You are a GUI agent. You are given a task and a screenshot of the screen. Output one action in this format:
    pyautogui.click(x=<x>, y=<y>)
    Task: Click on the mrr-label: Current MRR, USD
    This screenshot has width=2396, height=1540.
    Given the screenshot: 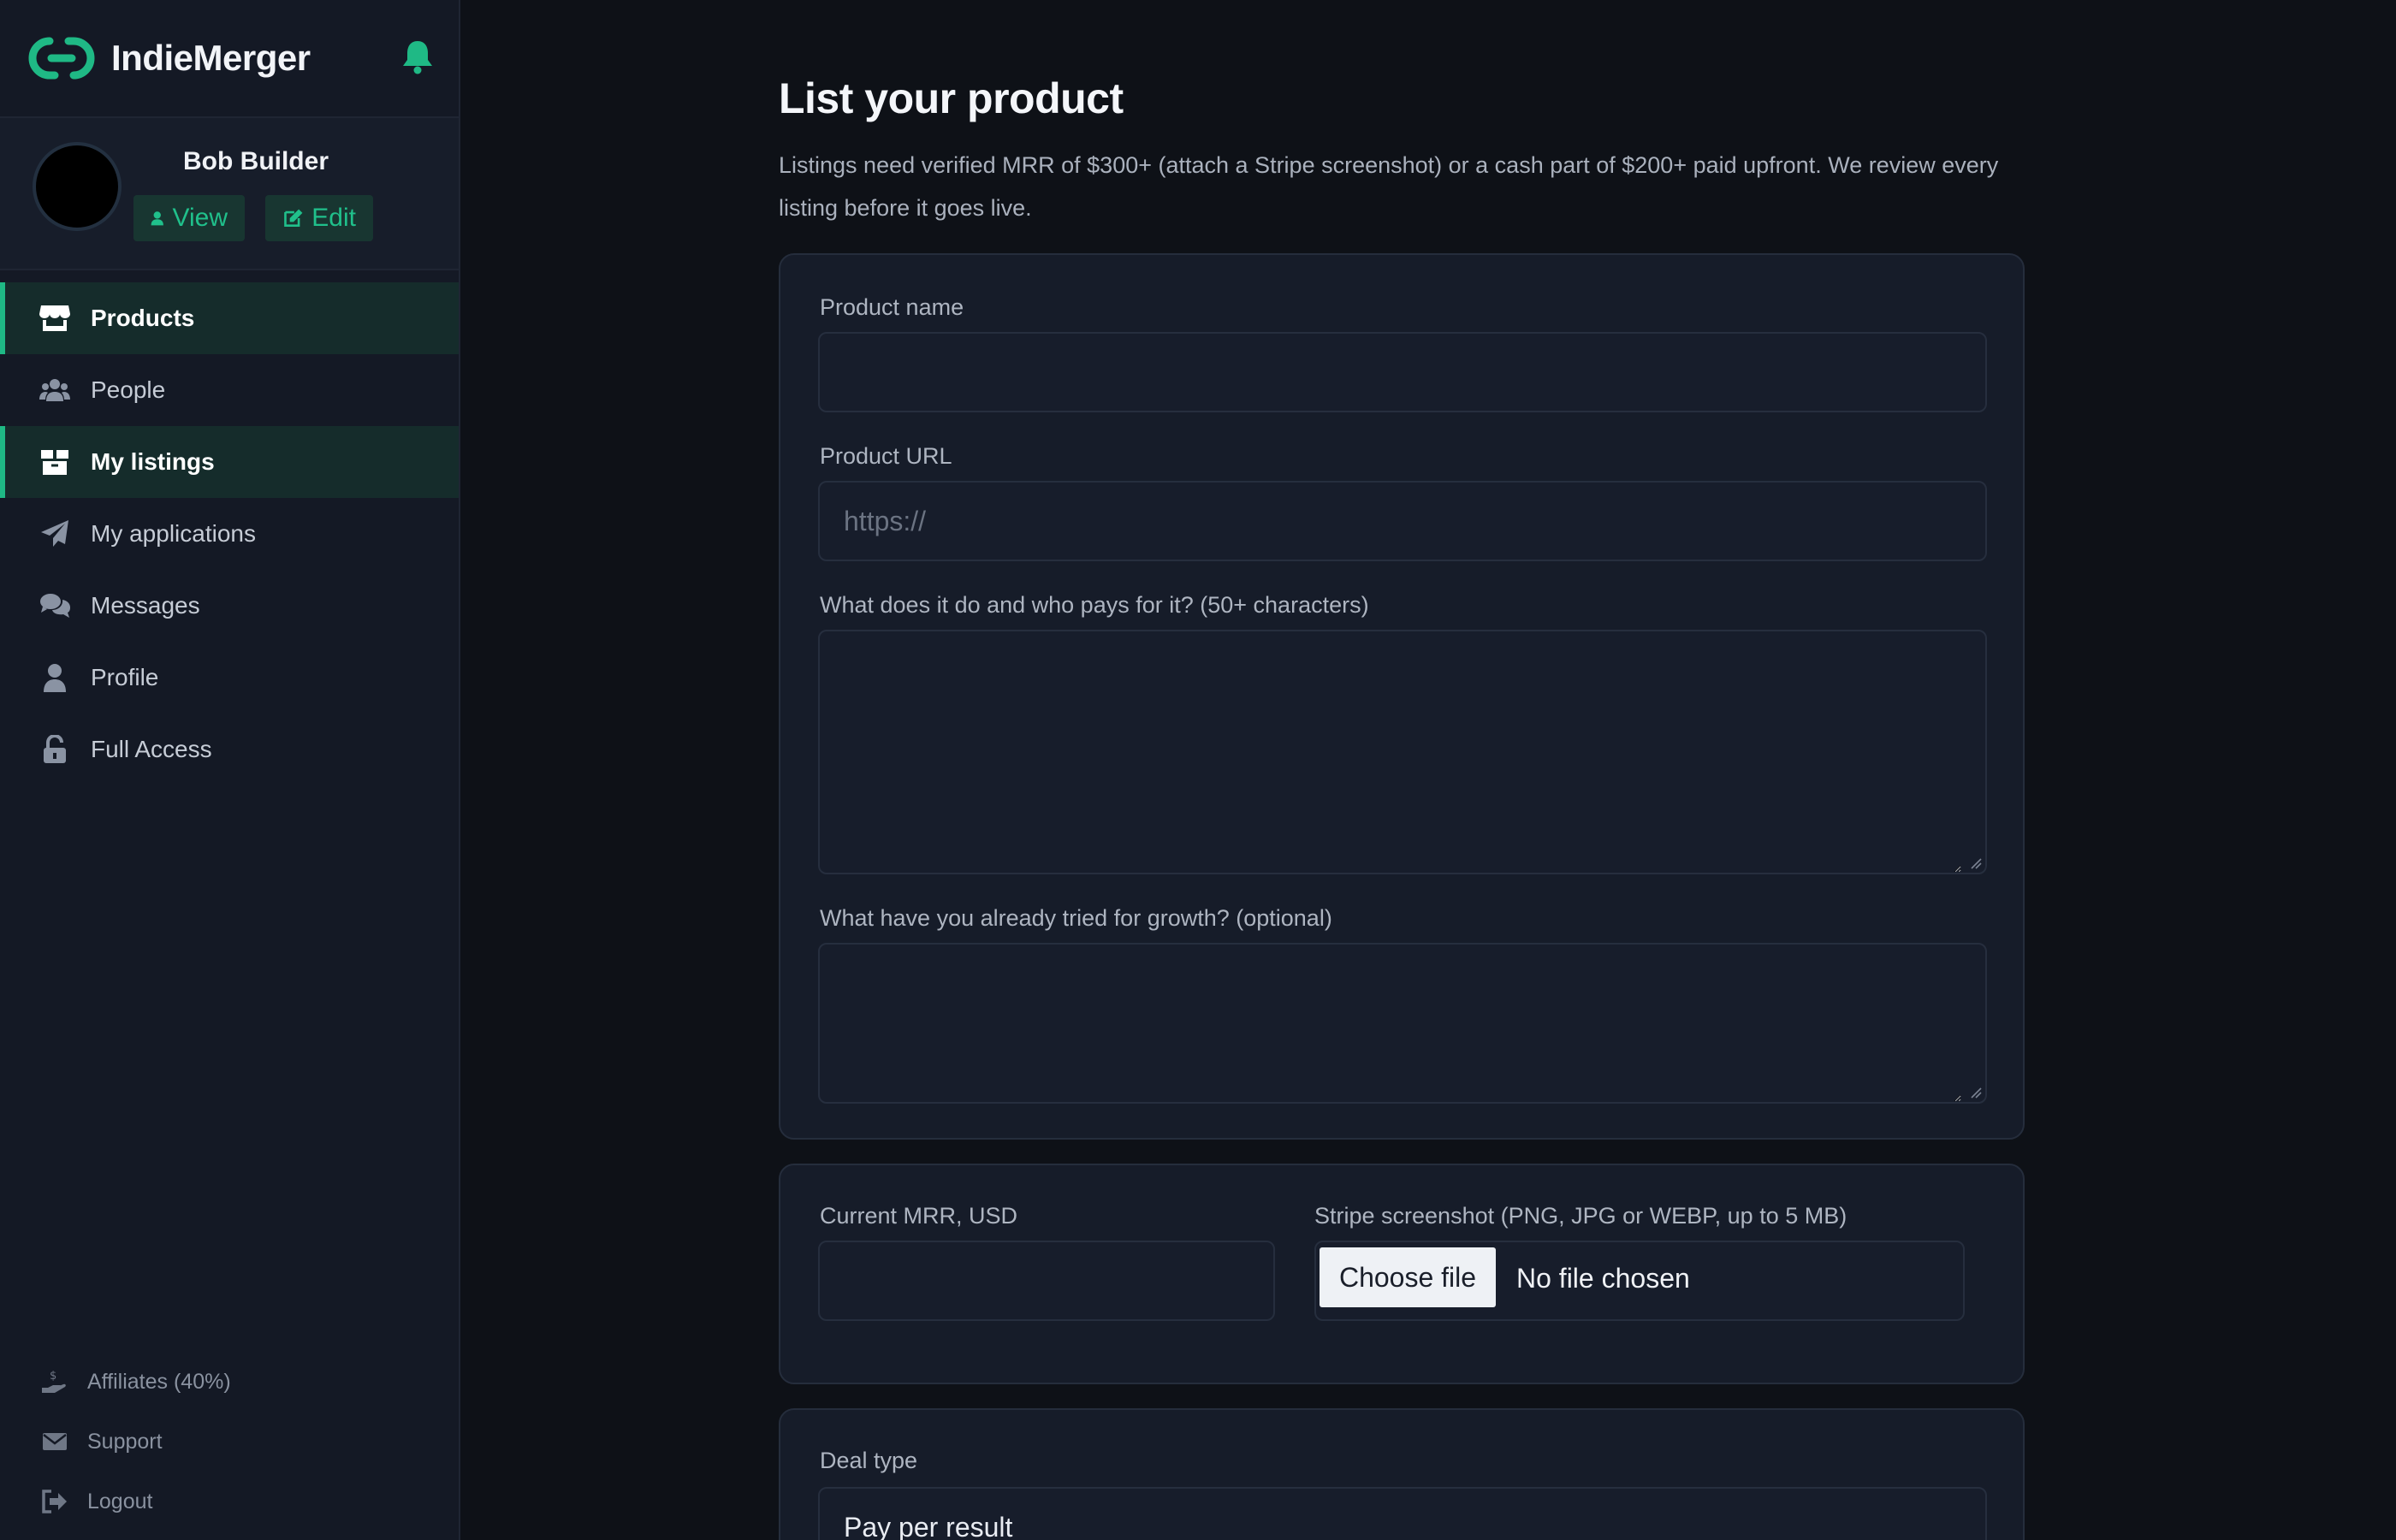 What is the action you would take?
    pyautogui.click(x=919, y=1216)
    